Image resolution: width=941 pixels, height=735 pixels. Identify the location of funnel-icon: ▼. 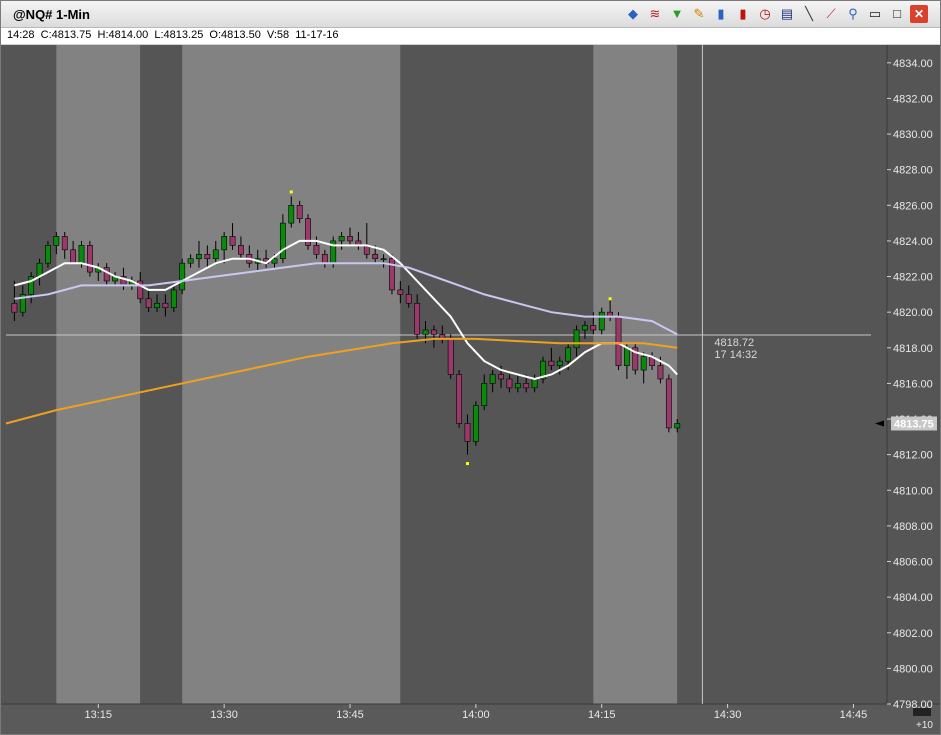
(677, 14).